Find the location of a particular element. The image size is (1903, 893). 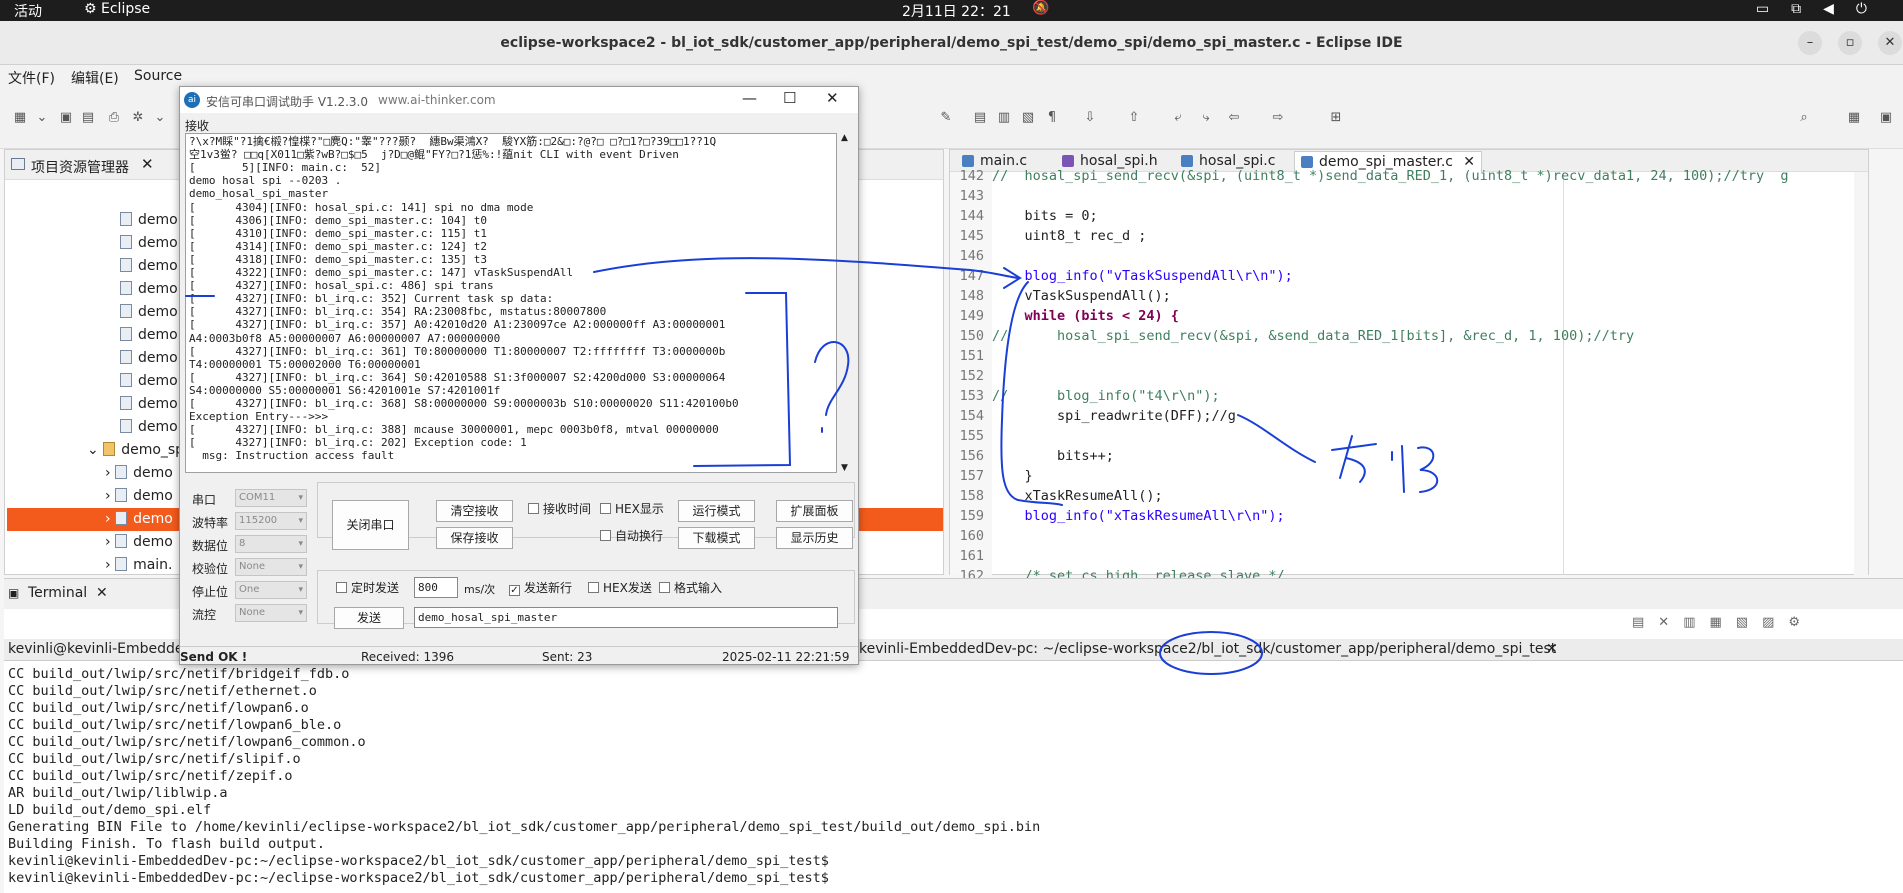

clock: 2月11日 22：21 is located at coordinates (956, 11).